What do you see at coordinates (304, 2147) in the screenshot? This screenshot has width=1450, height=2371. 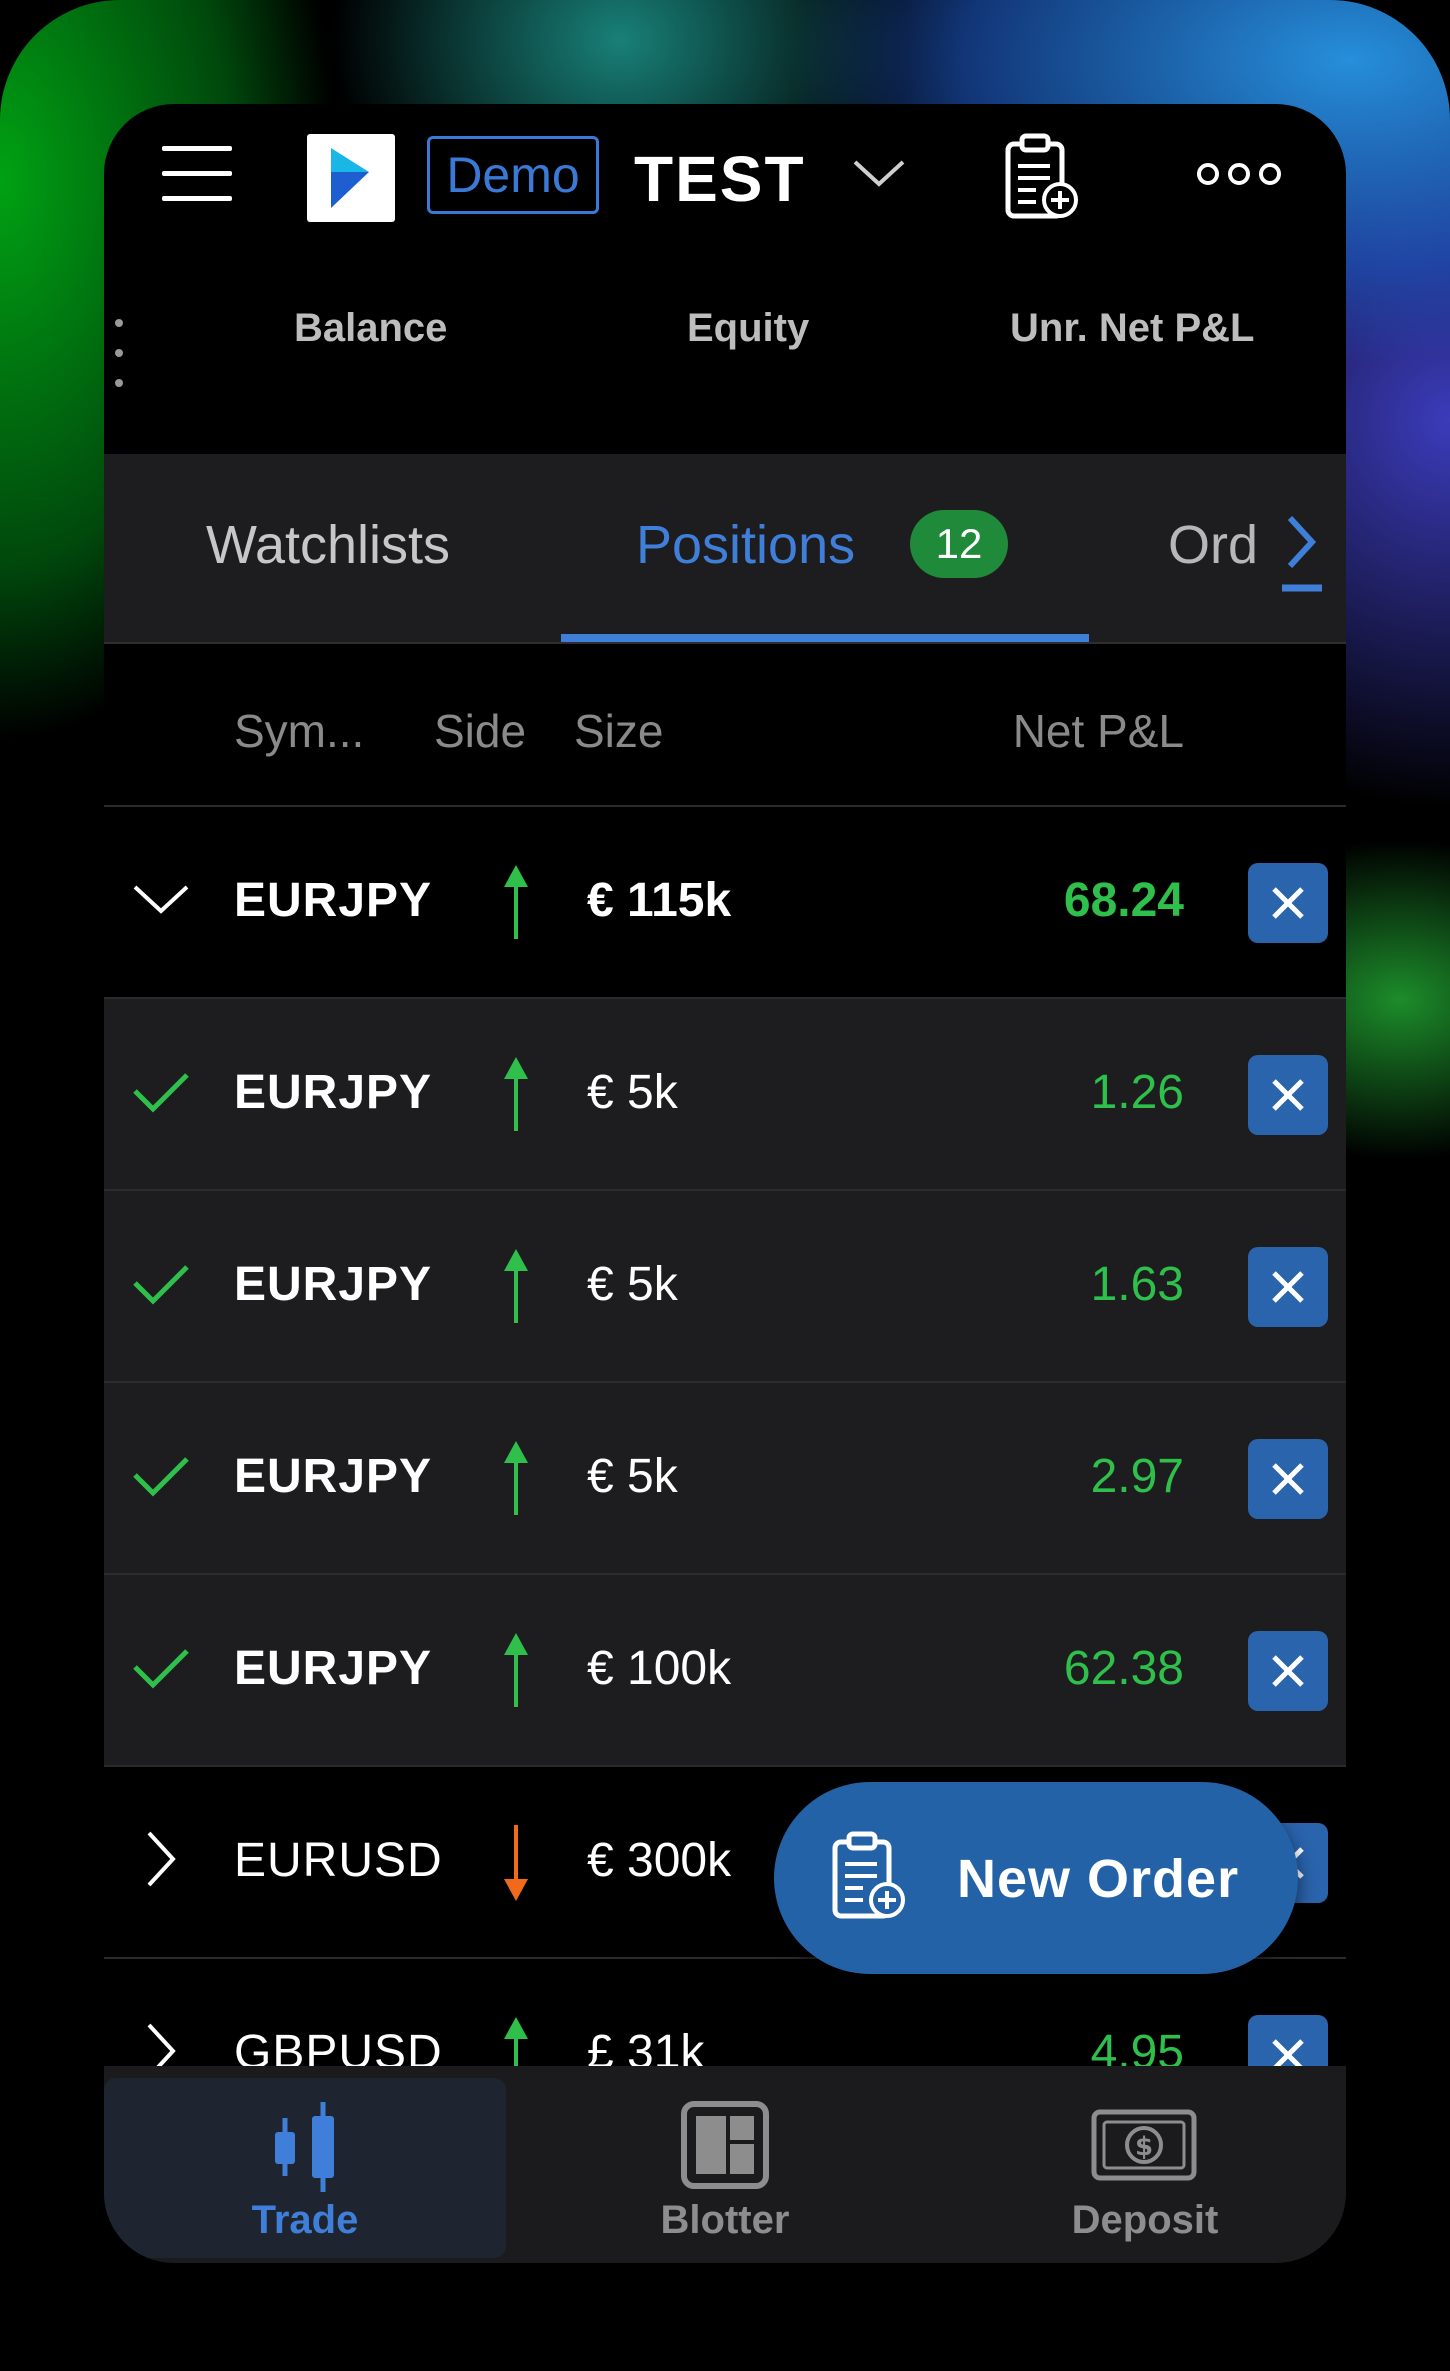 I see `candlestick-icon` at bounding box center [304, 2147].